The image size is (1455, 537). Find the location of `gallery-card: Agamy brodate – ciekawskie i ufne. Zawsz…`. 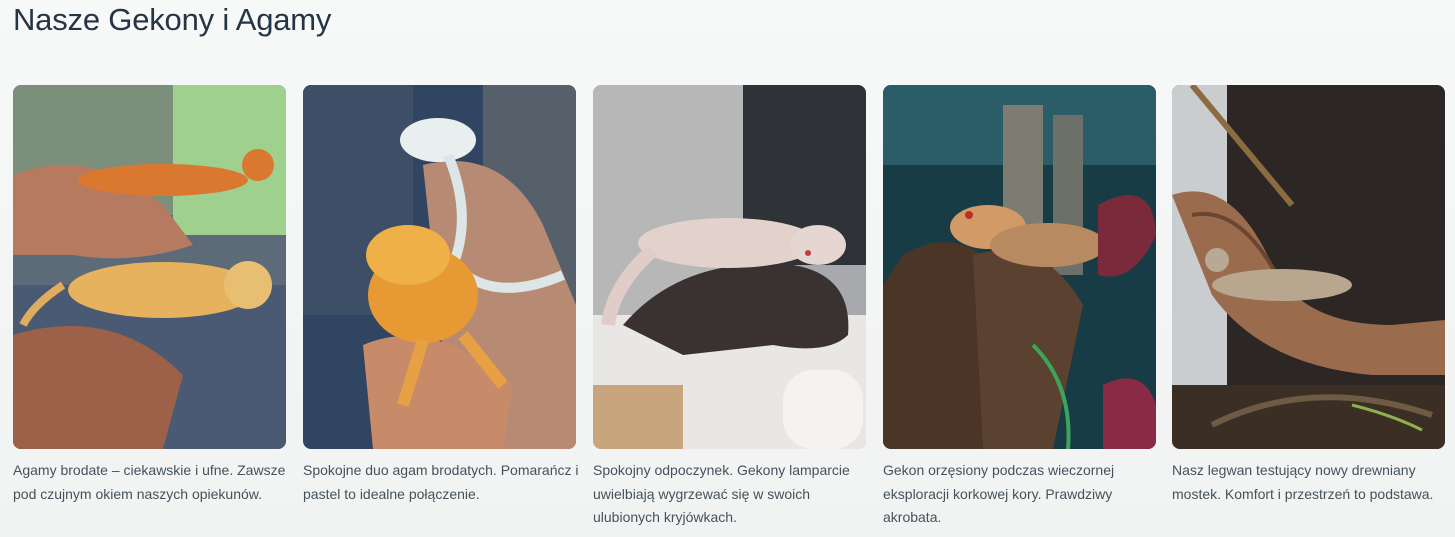

gallery-card: Agamy brodate – ciekawskie i ufne. Zawsz… is located at coordinates (149, 295).